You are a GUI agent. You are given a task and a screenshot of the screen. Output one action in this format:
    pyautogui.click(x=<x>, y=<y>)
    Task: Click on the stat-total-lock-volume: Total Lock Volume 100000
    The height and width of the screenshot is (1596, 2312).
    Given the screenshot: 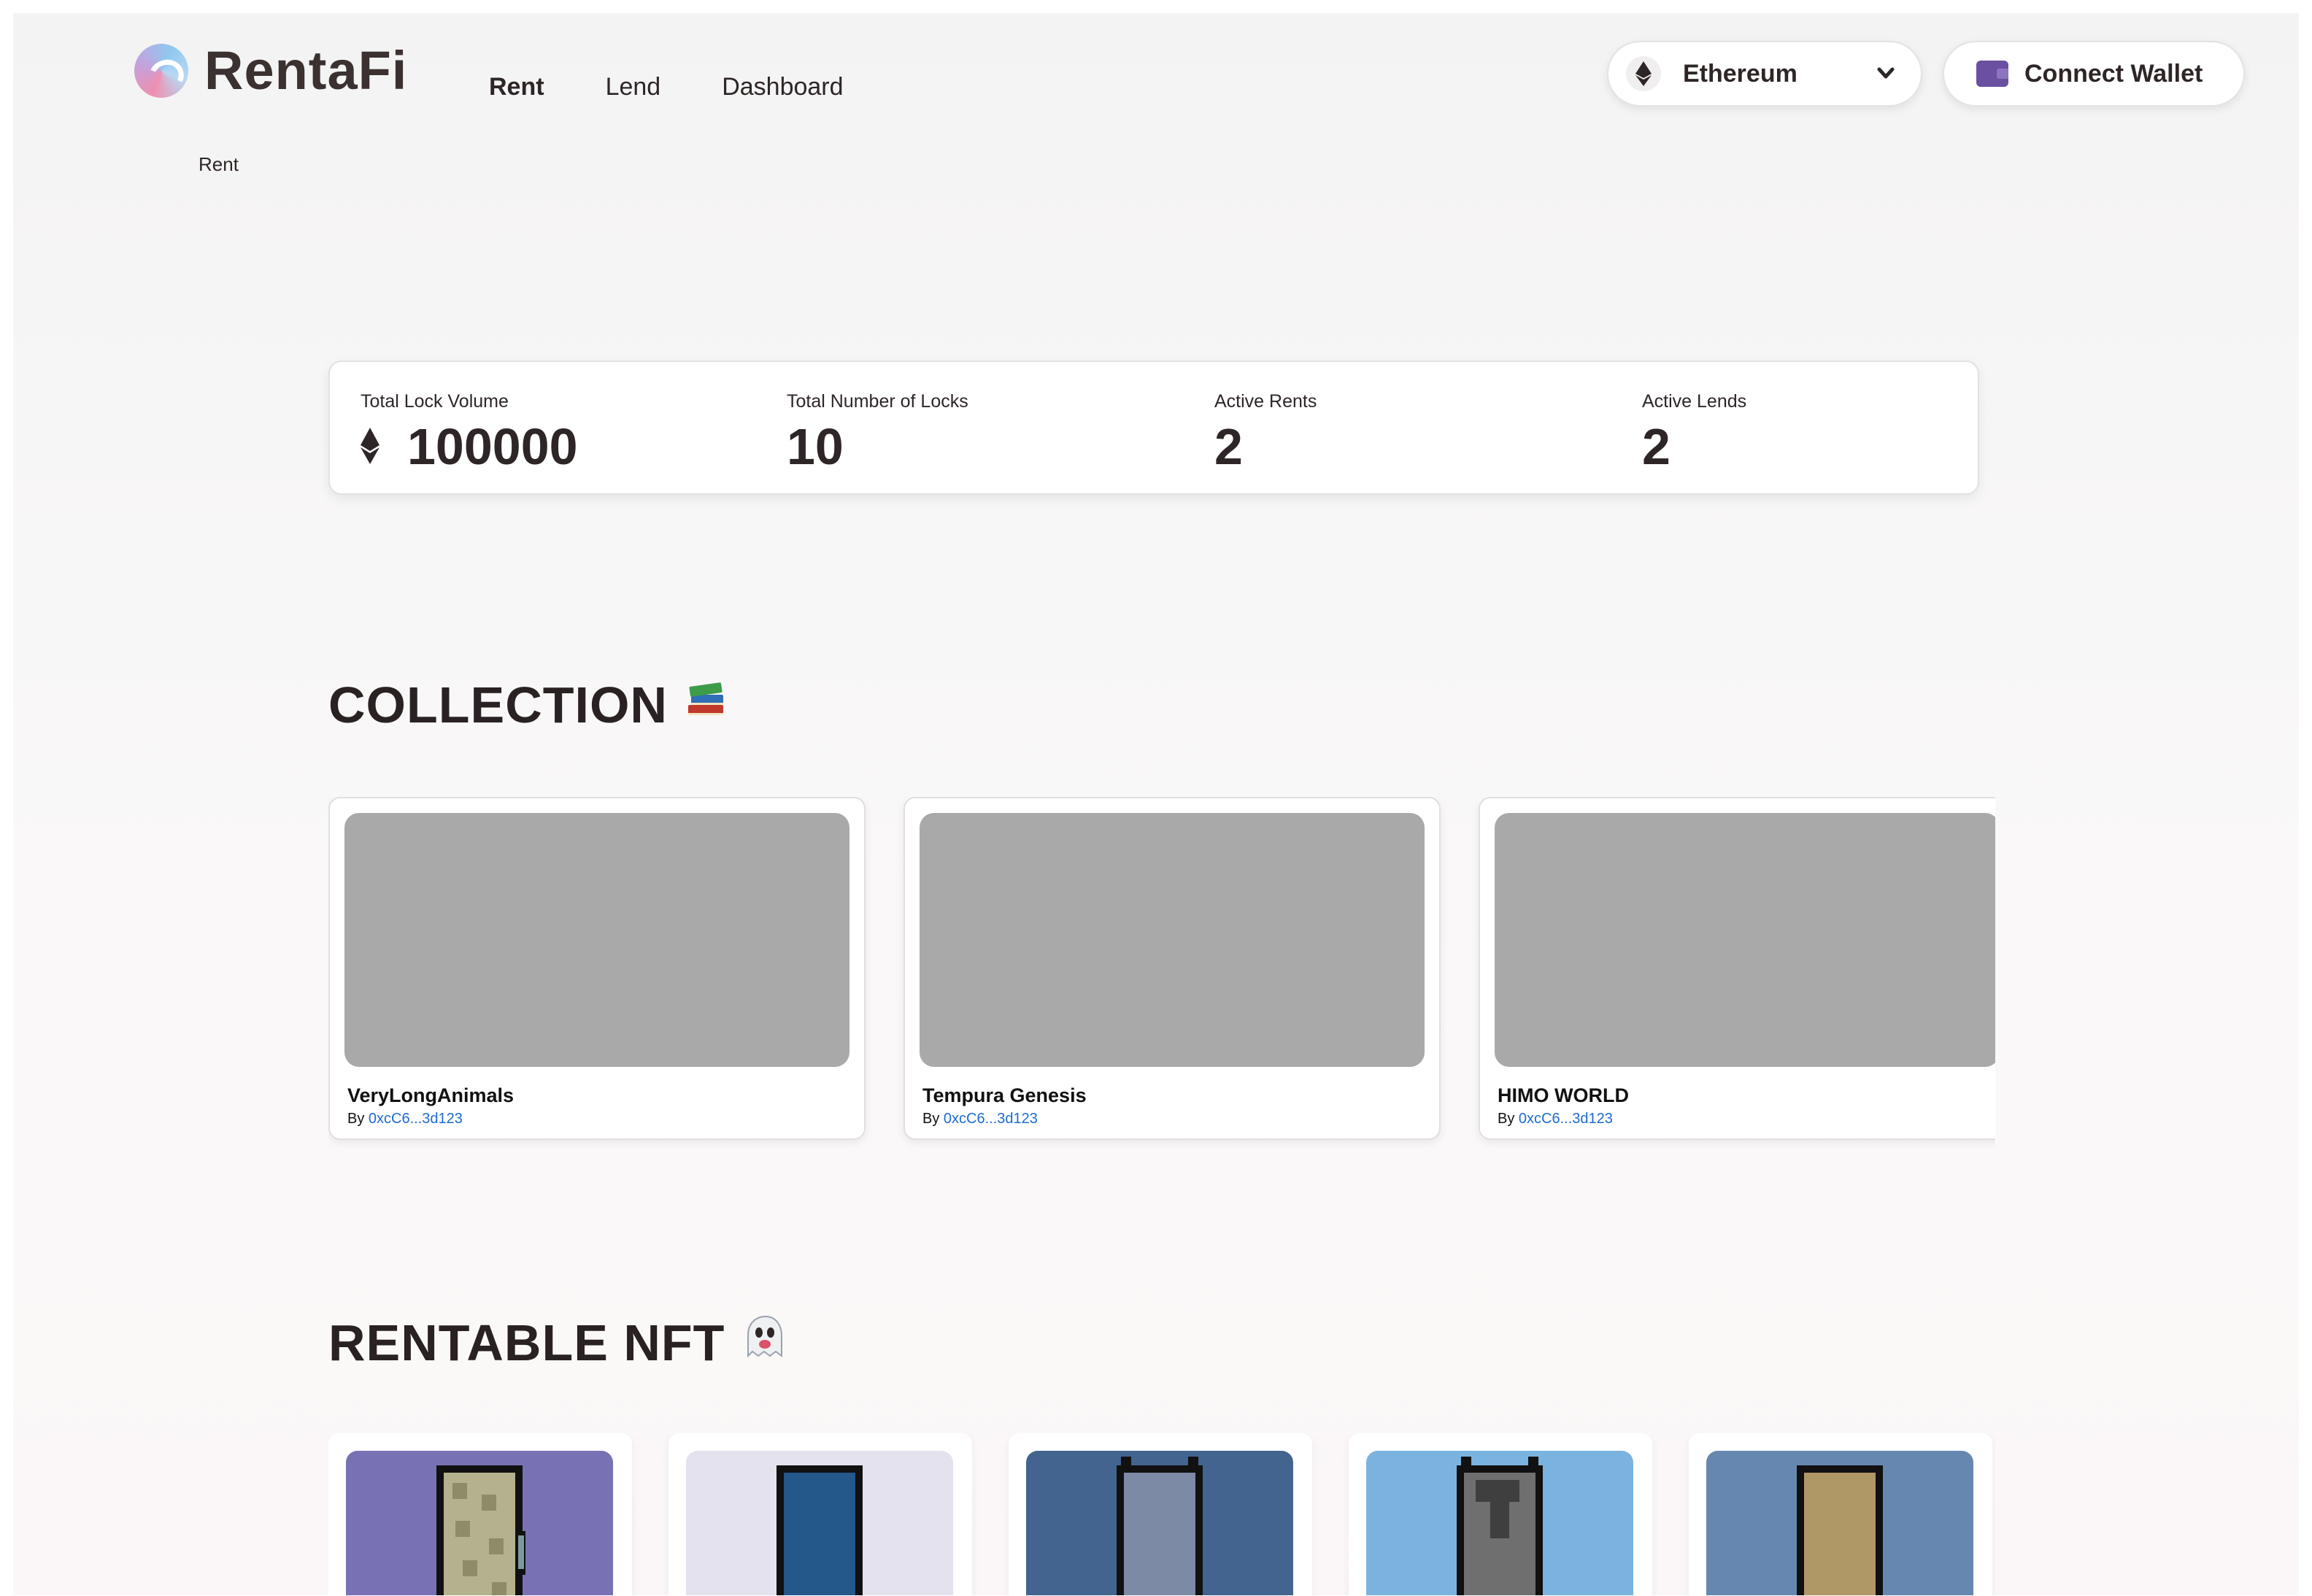 What is the action you would take?
    pyautogui.click(x=469, y=431)
    